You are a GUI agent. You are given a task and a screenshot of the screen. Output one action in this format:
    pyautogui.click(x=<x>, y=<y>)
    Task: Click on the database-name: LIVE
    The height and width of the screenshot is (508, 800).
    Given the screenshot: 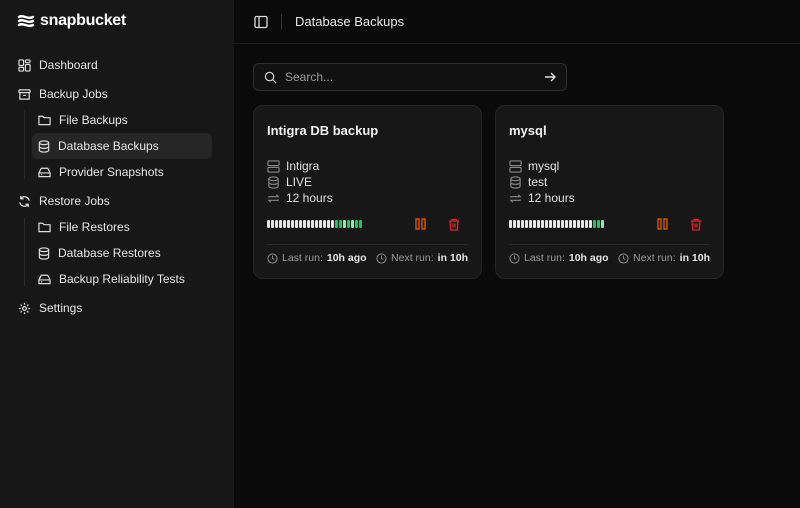 What is the action you would take?
    pyautogui.click(x=299, y=182)
    